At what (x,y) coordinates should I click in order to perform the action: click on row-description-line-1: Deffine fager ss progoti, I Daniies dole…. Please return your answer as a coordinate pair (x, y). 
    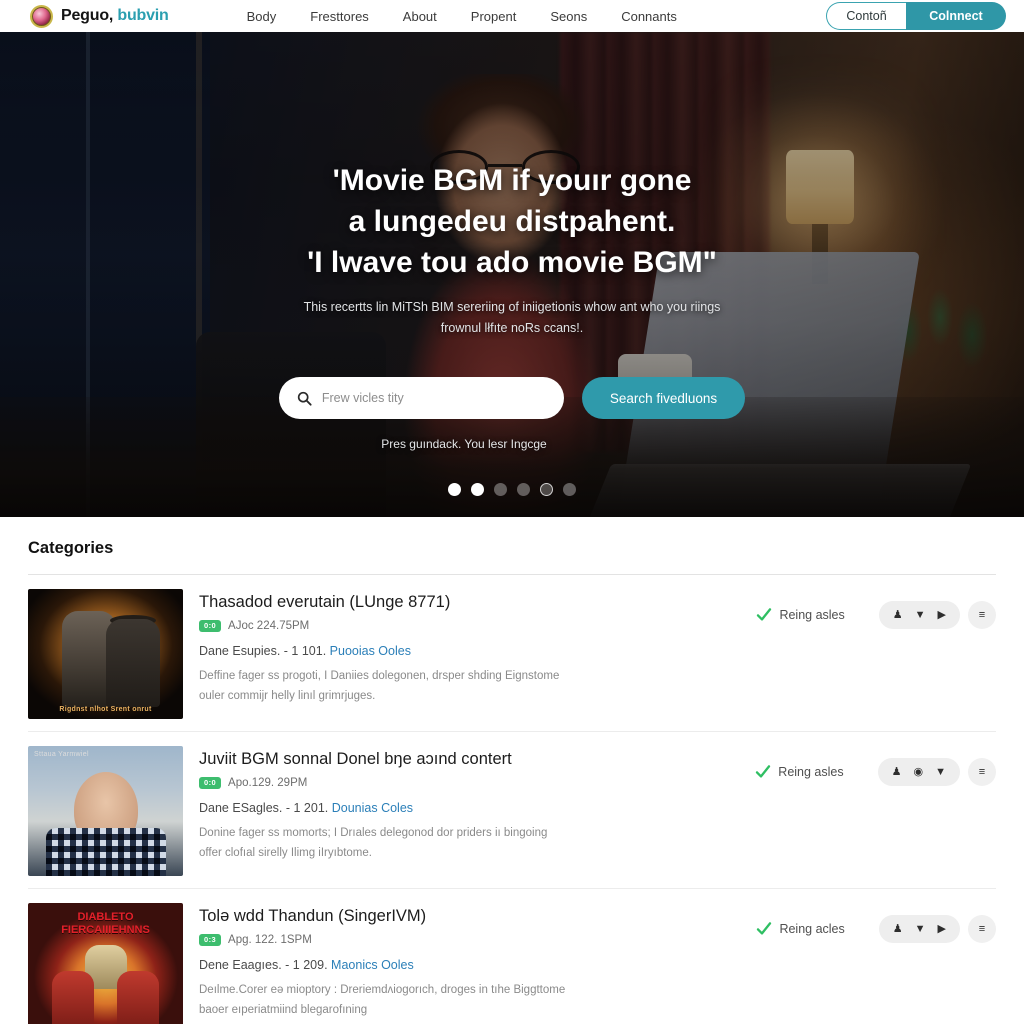
    Looking at the image, I should click on (379, 676).